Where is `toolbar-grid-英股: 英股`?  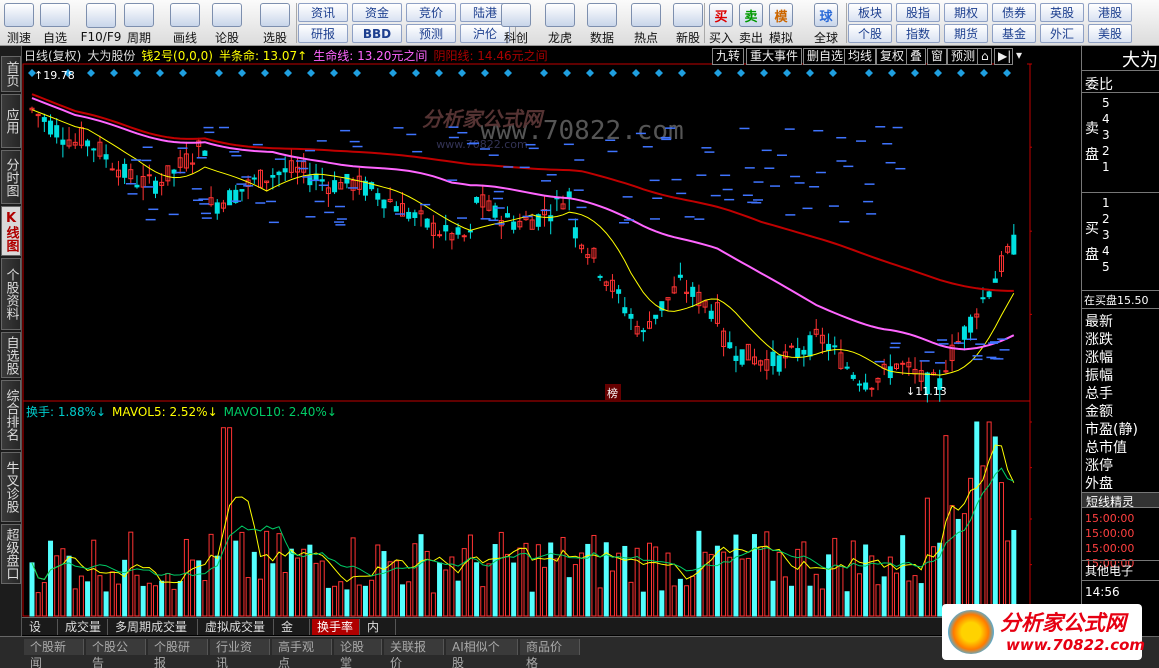 toolbar-grid-英股: 英股 is located at coordinates (1062, 12).